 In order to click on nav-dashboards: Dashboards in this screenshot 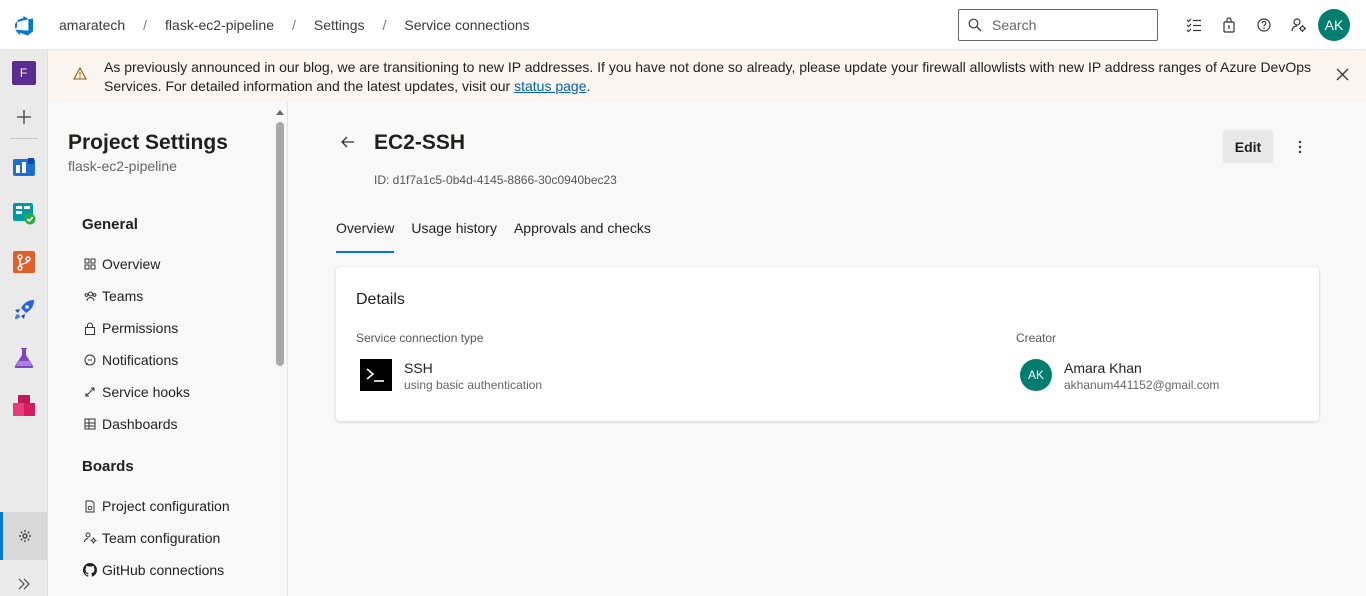, I will do `click(130, 424)`.